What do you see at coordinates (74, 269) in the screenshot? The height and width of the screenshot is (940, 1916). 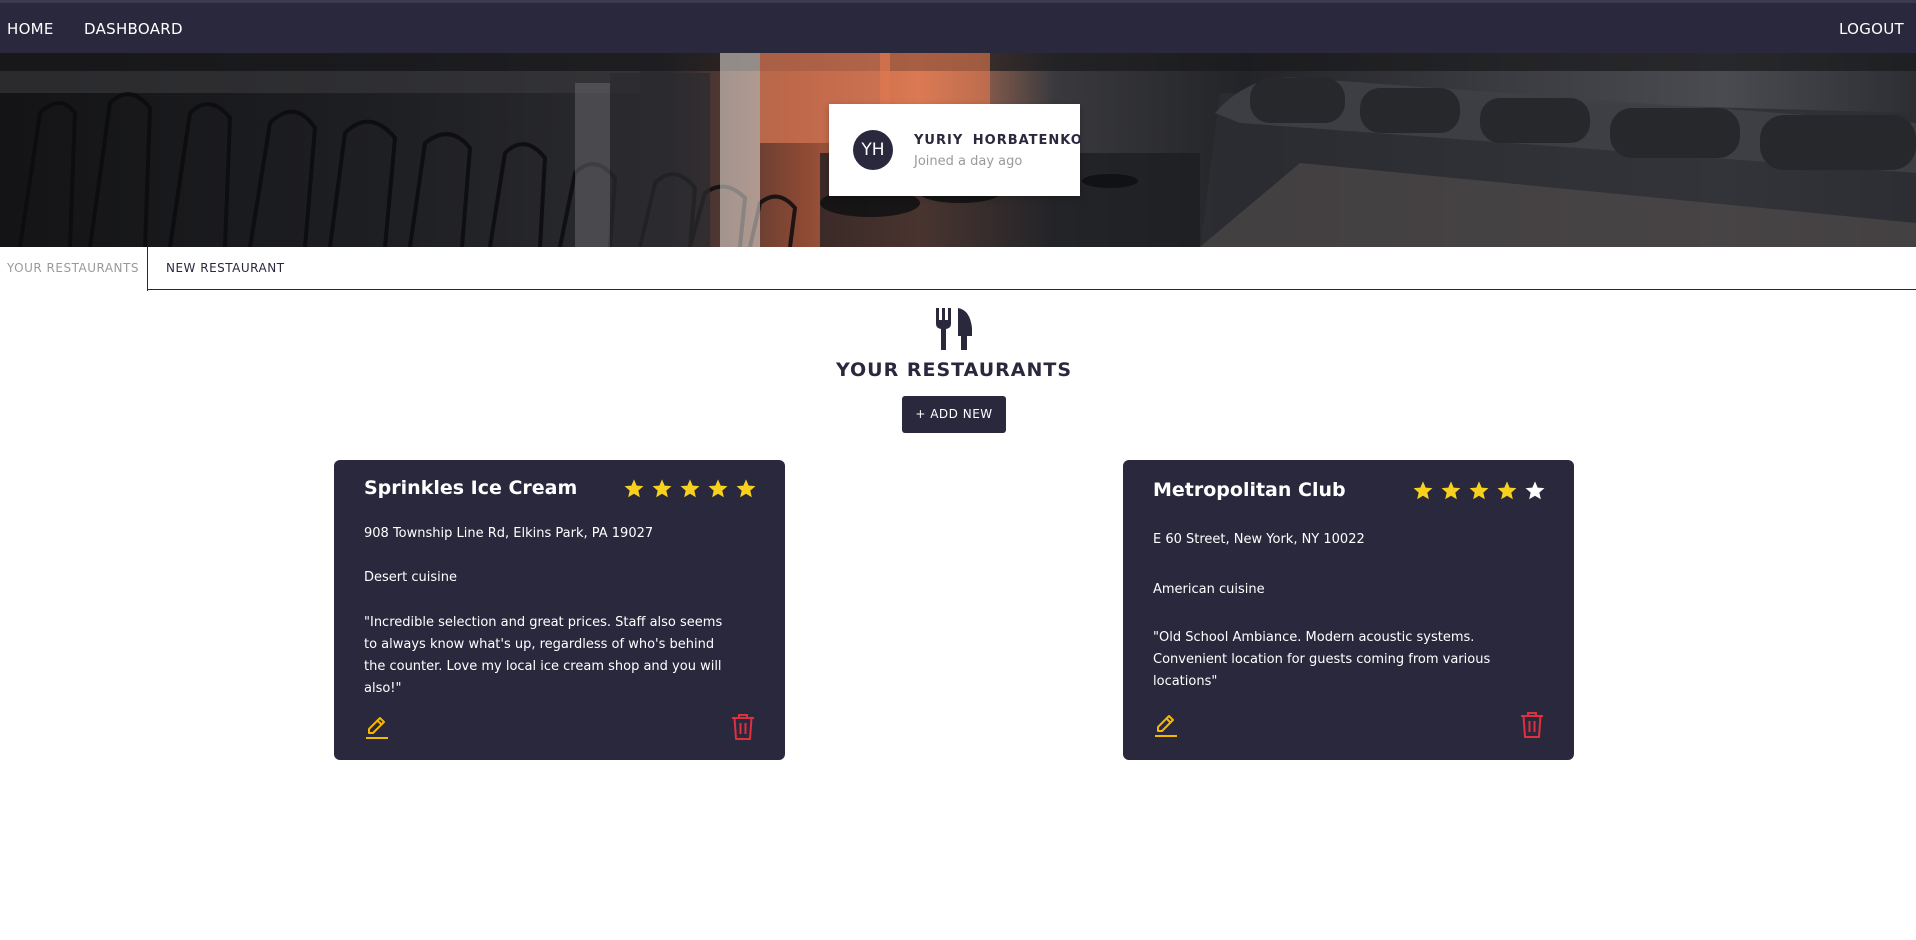 I see `tab-your-restaurants: YOUR RESTAURANTS` at bounding box center [74, 269].